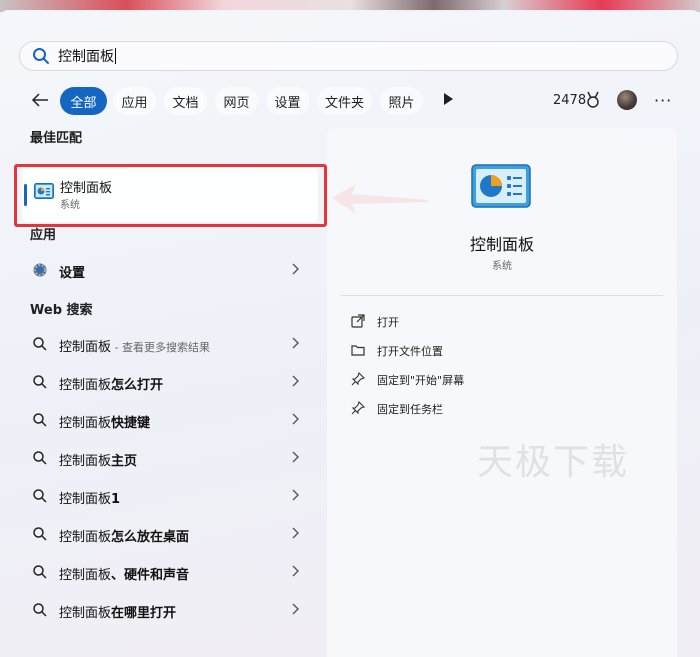  Describe the element at coordinates (72, 273) in the screenshot. I see `app-item-label: 设置` at that location.